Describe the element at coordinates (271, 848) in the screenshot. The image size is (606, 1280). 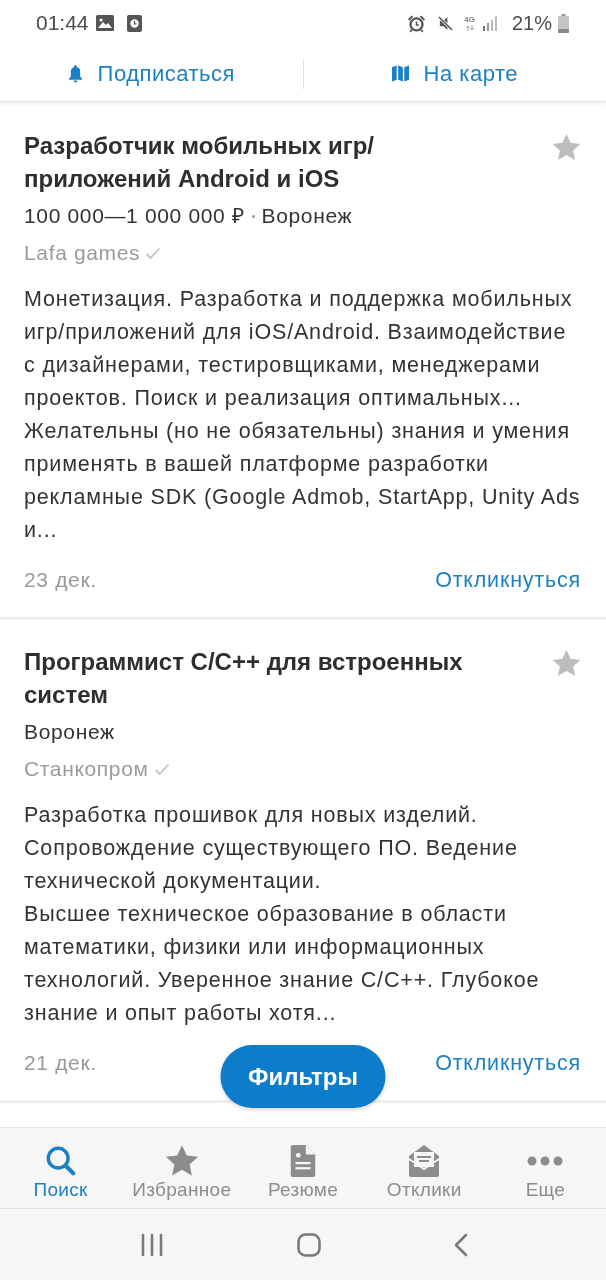
I see `vacancy-description: Разработка прошивок для новых изделий. Сопровождение существующего ПО. Ведение технической документации.` at that location.